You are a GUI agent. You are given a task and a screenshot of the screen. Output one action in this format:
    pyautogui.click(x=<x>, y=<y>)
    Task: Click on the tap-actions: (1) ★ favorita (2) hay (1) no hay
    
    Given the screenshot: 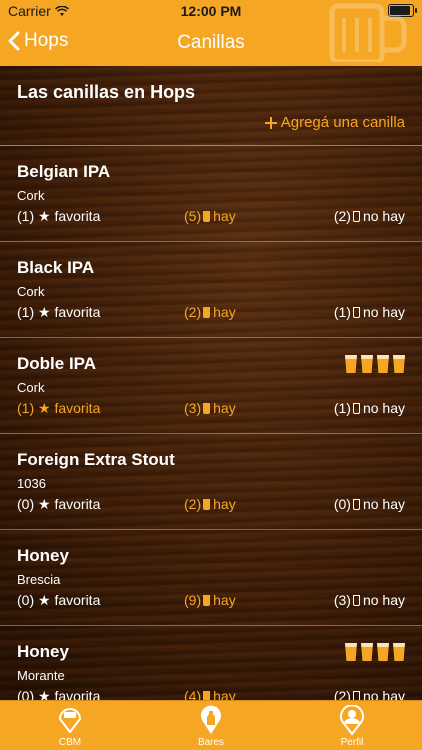 What is the action you would take?
    pyautogui.click(x=211, y=314)
    